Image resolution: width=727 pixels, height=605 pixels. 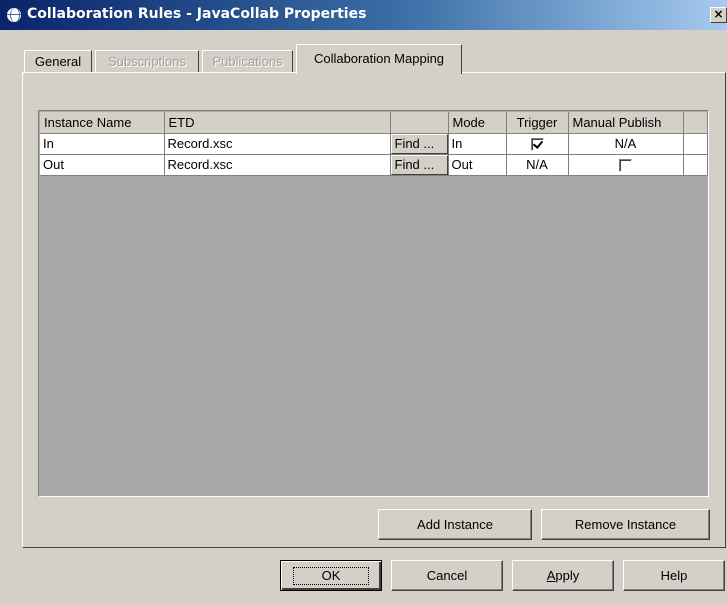 What do you see at coordinates (147, 61) in the screenshot?
I see `tab-subscriptions: Subscriptions` at bounding box center [147, 61].